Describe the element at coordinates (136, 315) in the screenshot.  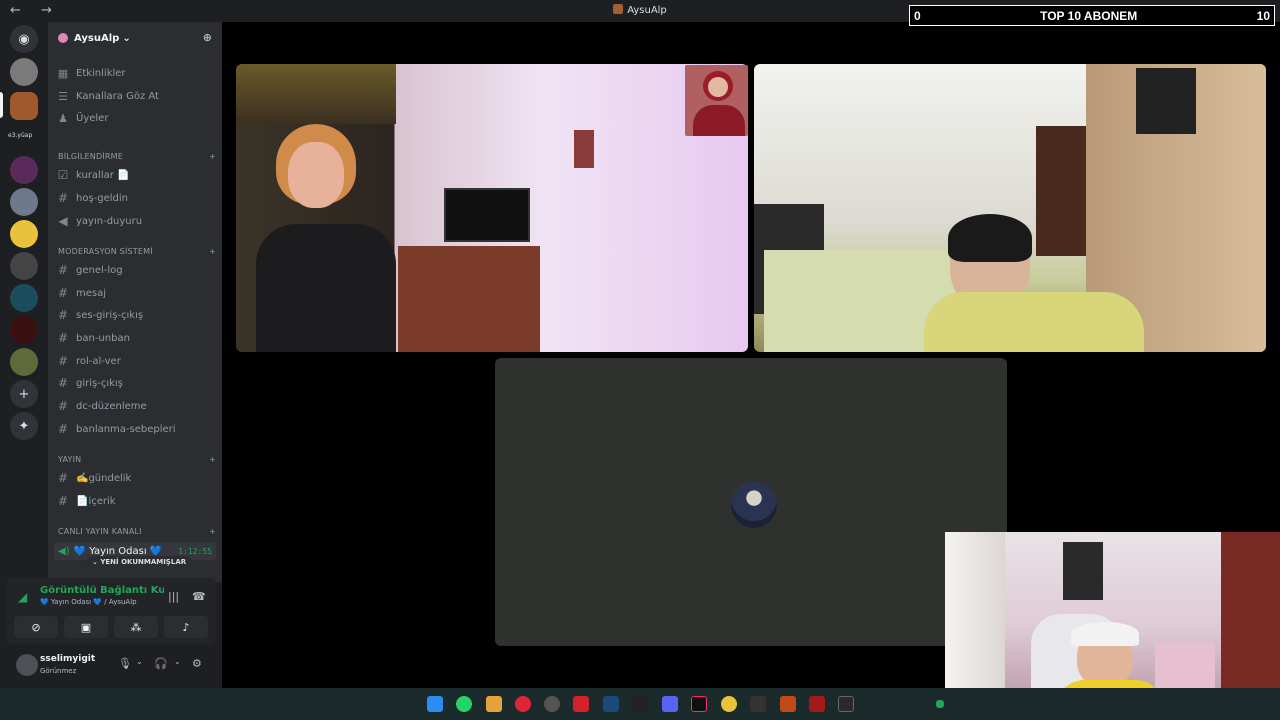
I see `channel-item: # ses-giriş-çıkış` at that location.